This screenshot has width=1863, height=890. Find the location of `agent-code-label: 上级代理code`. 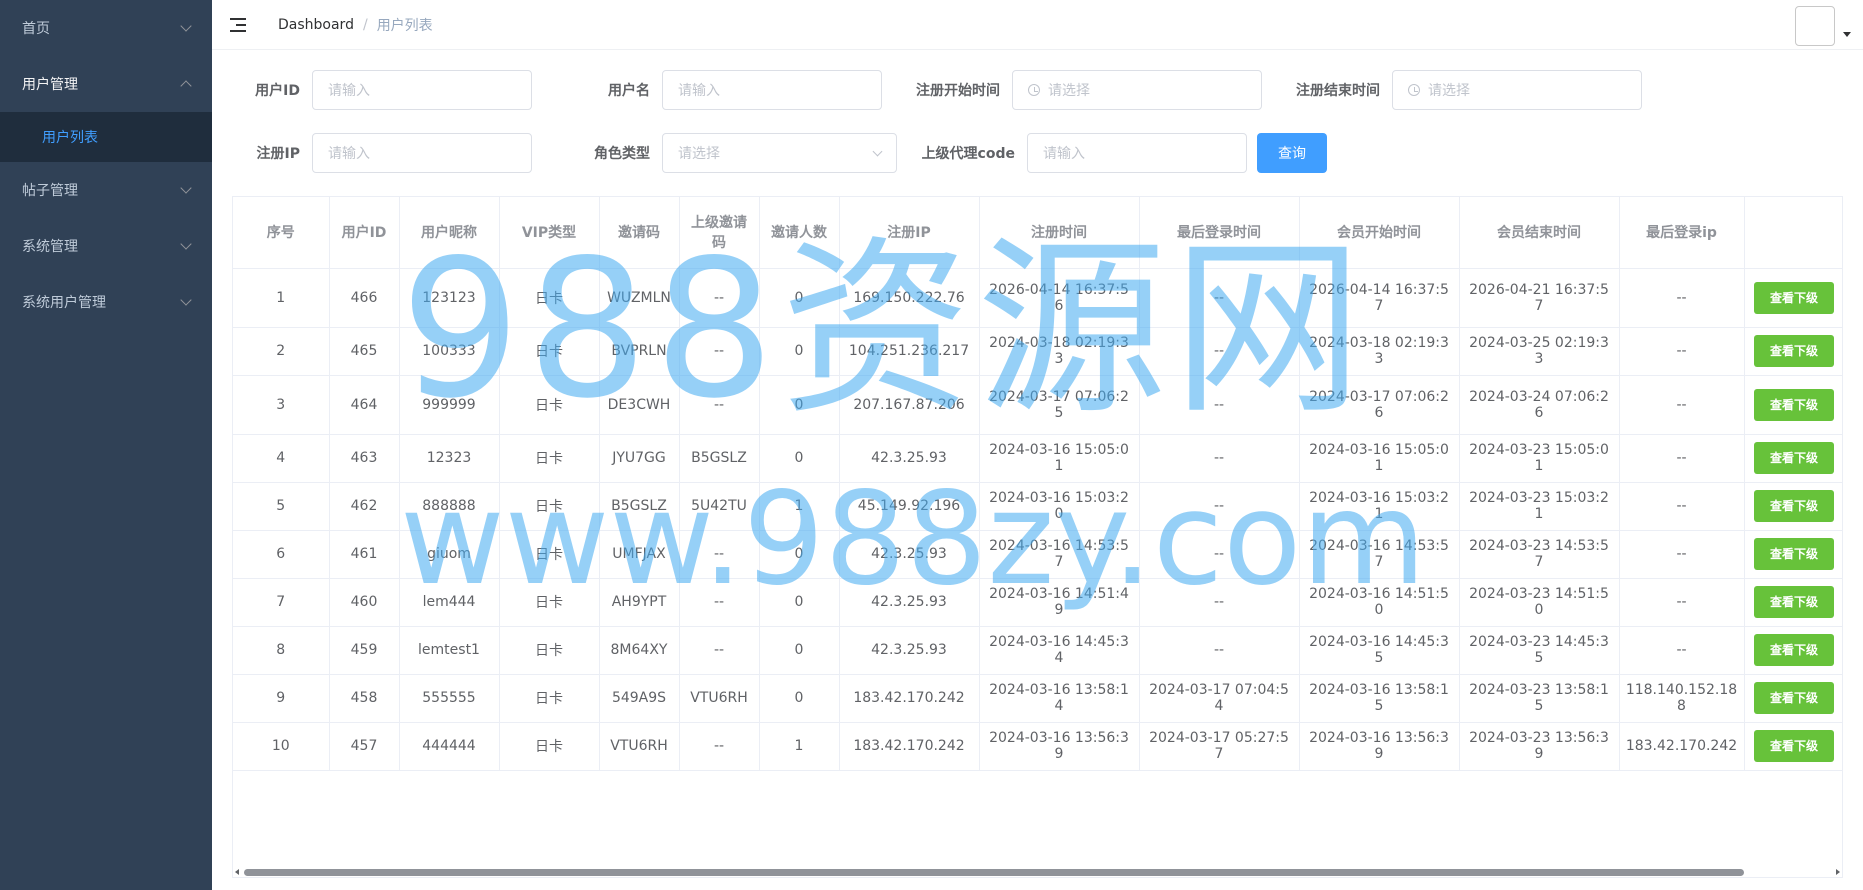

agent-code-label: 上级代理code is located at coordinates (968, 154).